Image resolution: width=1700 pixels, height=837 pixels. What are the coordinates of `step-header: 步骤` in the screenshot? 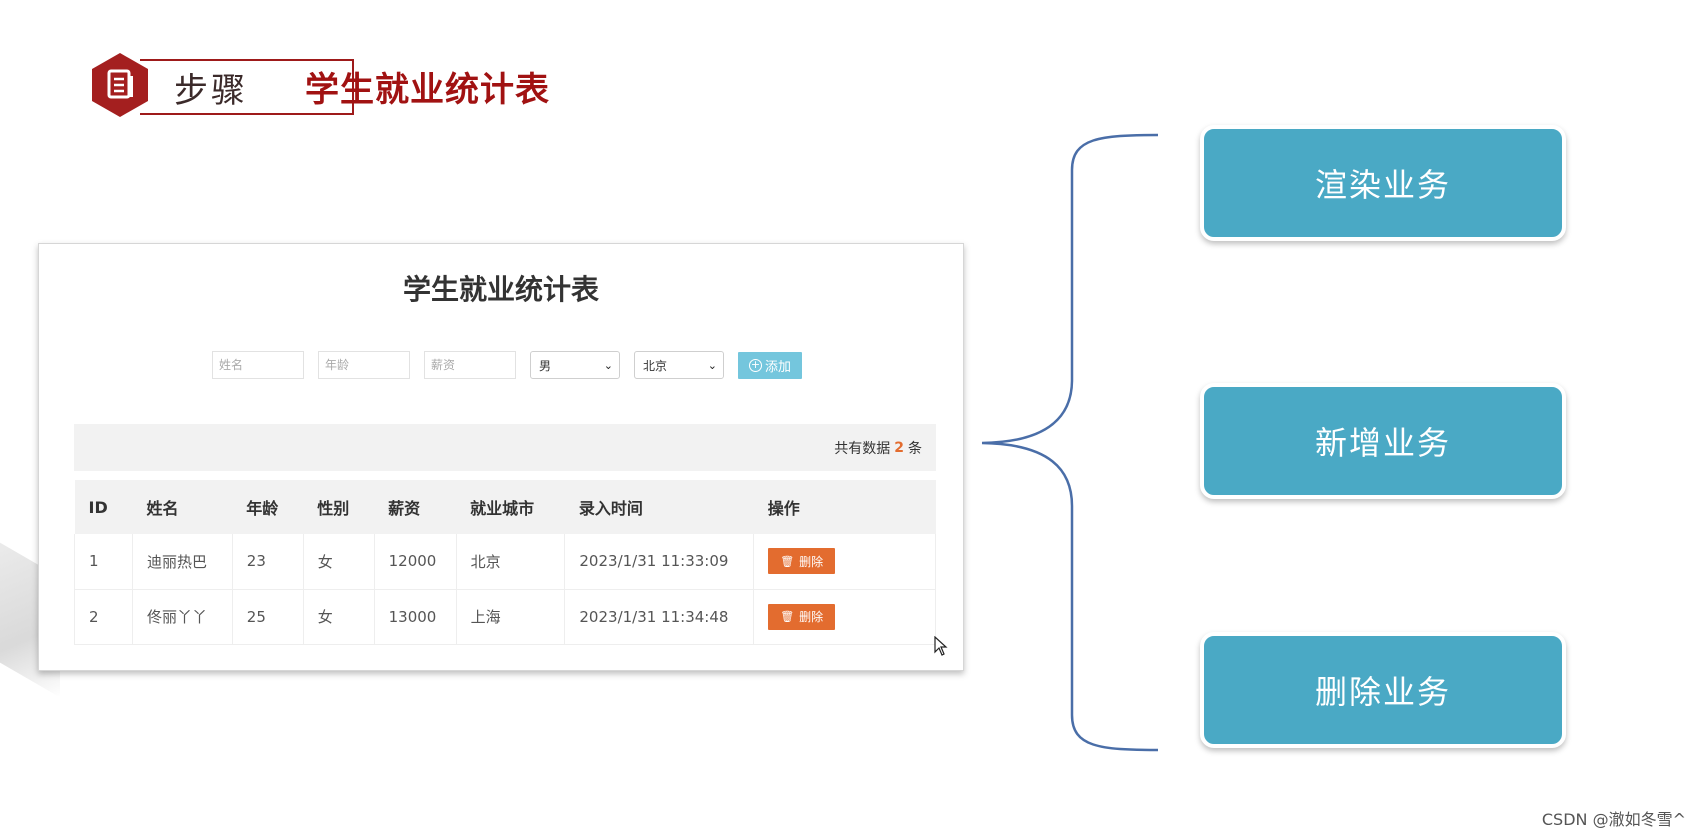 It's located at (222, 85).